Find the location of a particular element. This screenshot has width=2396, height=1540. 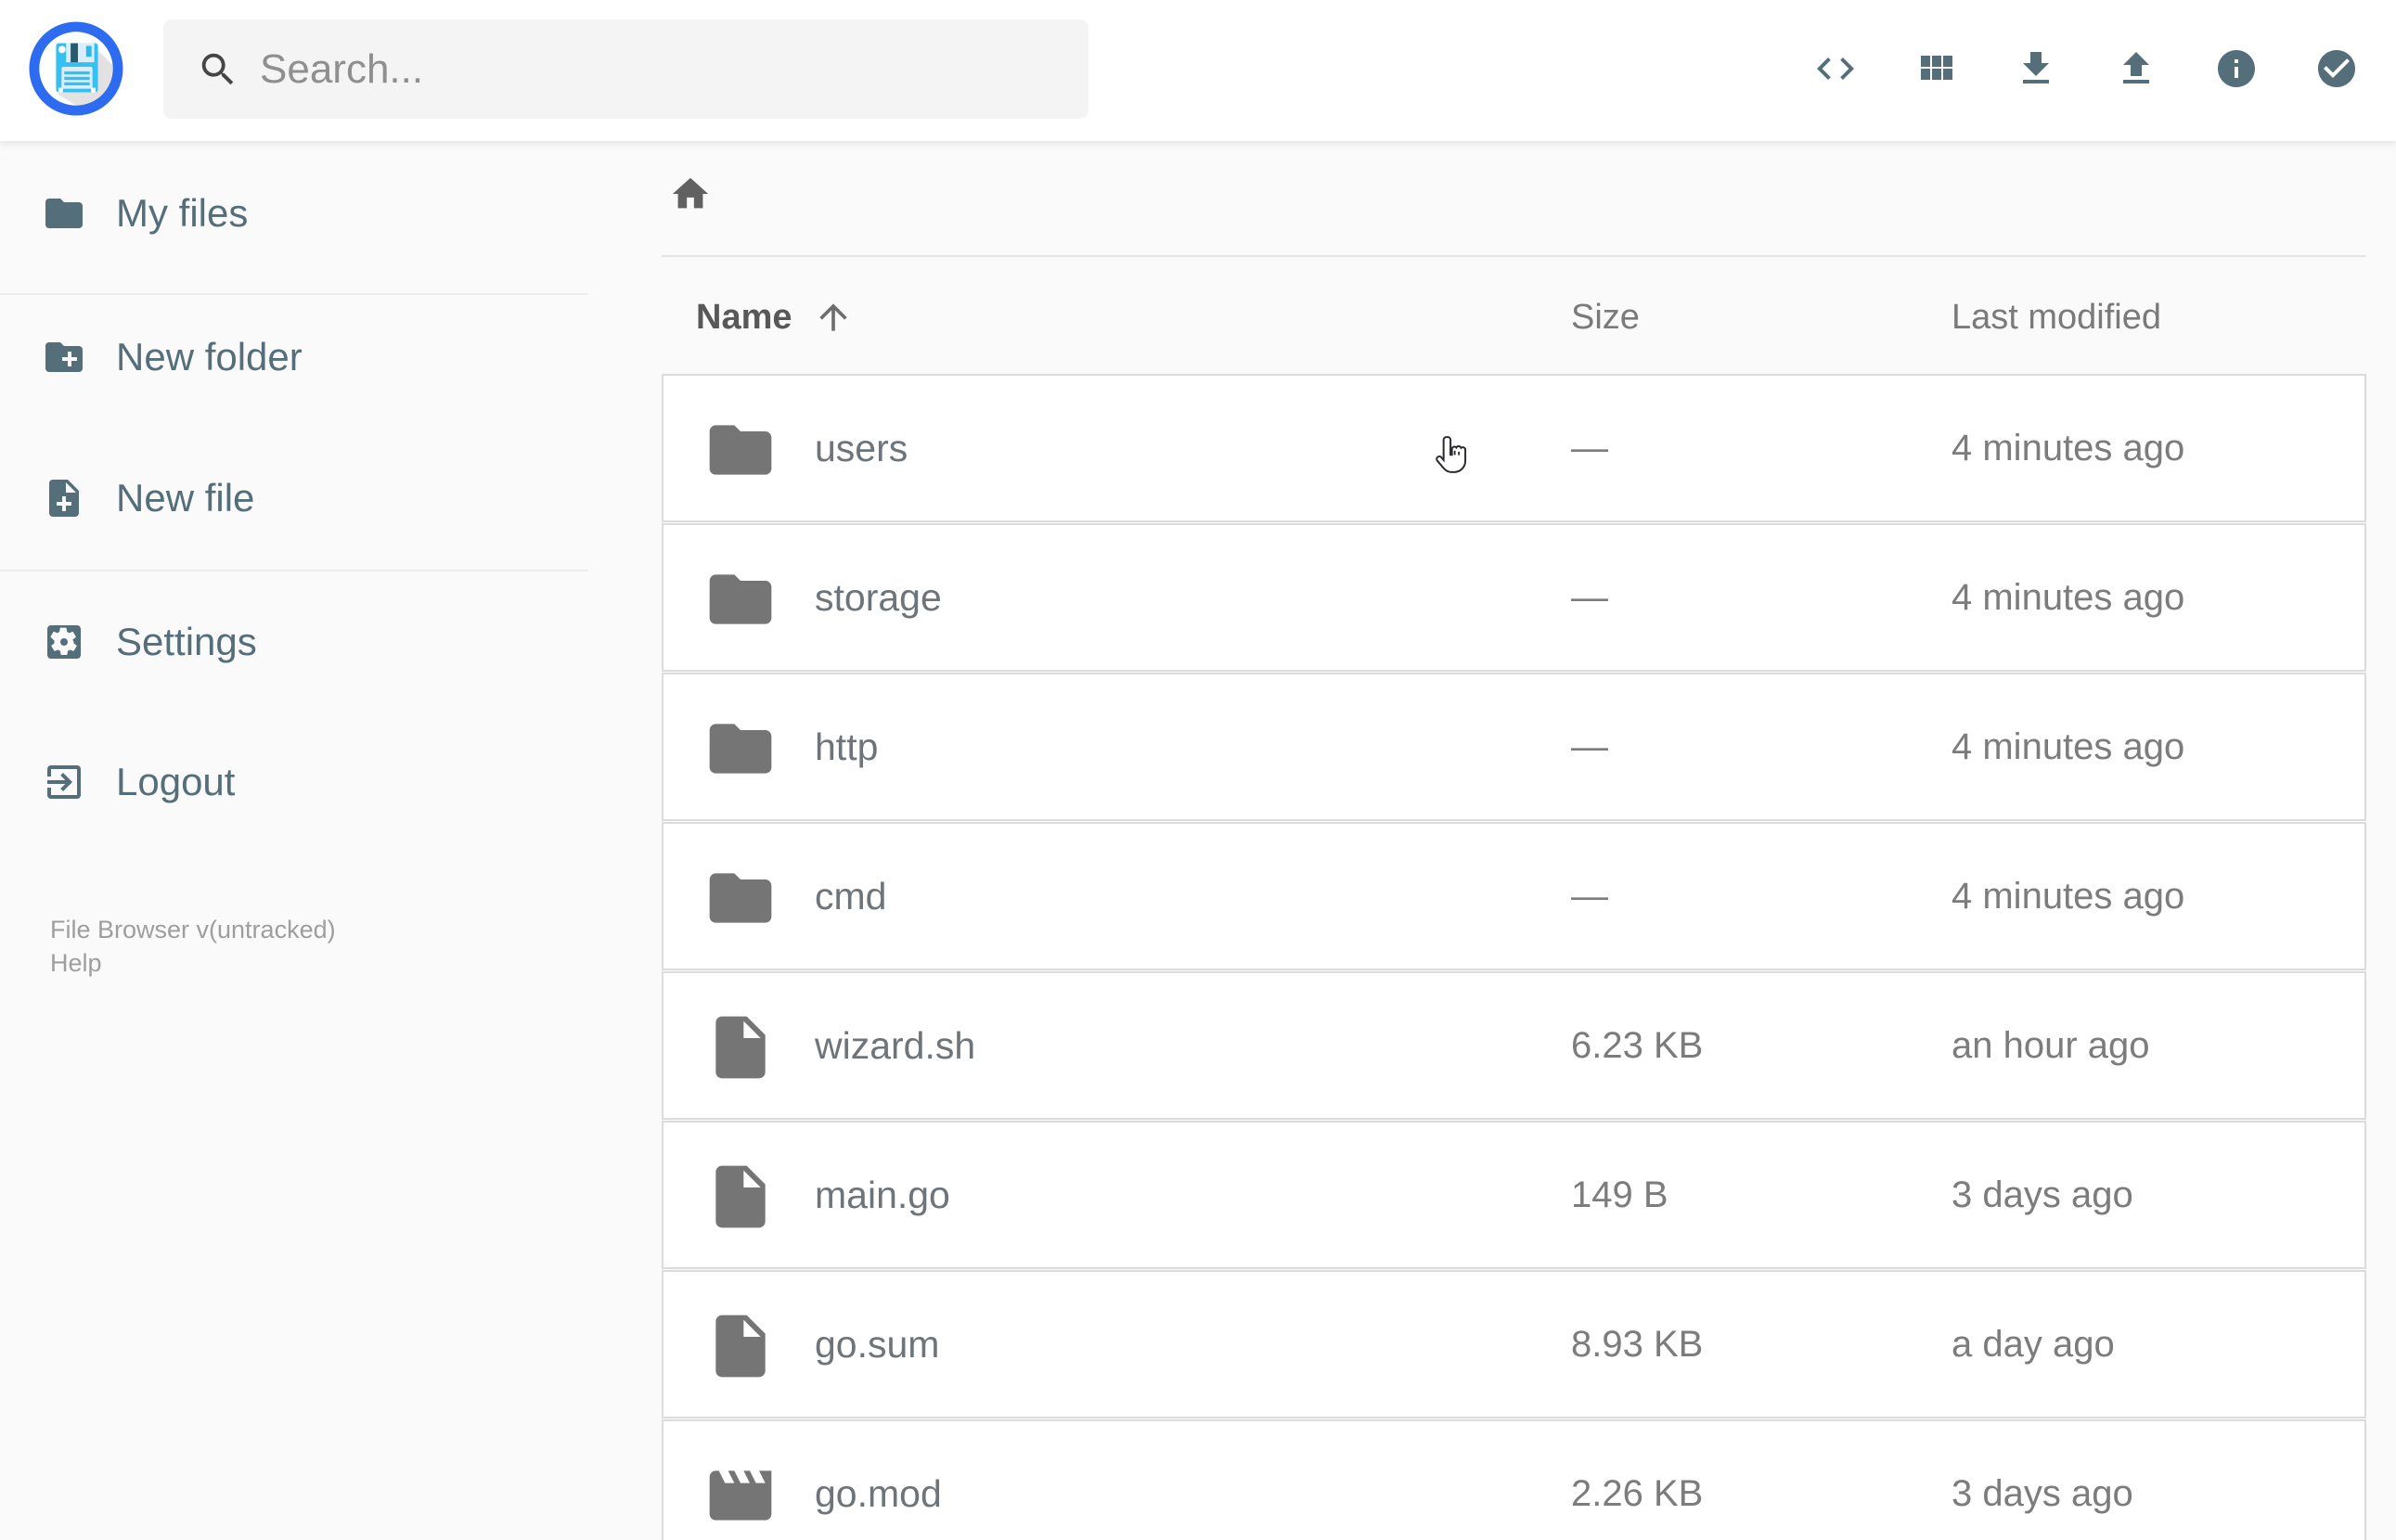

select-multiple-button is located at coordinates (2336, 68).